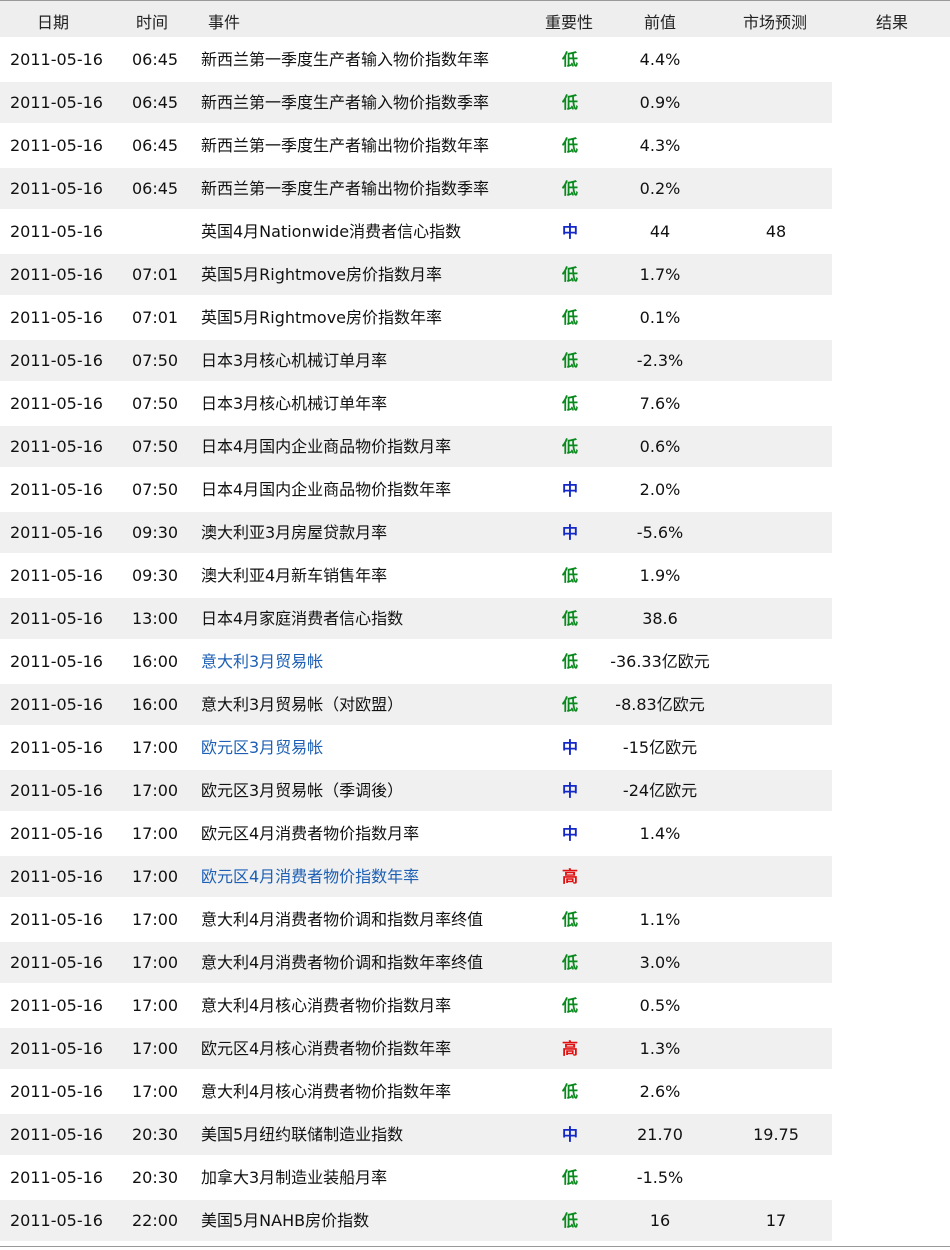 This screenshot has height=1250, width=950. What do you see at coordinates (660, 618) in the screenshot?
I see `cell-previous: 38.6` at bounding box center [660, 618].